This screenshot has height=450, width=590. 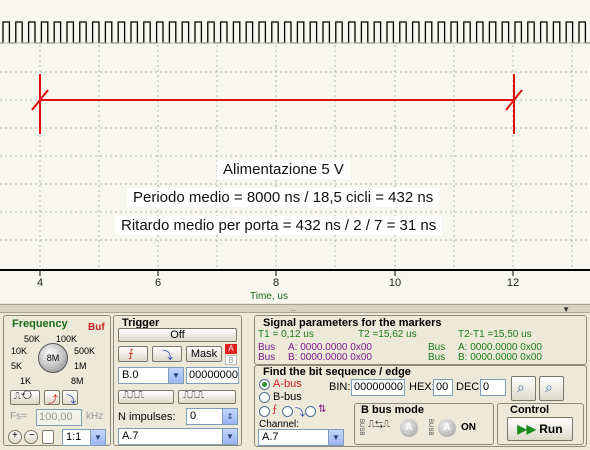 What do you see at coordinates (231, 360) in the screenshot?
I see `b-badge: B` at bounding box center [231, 360].